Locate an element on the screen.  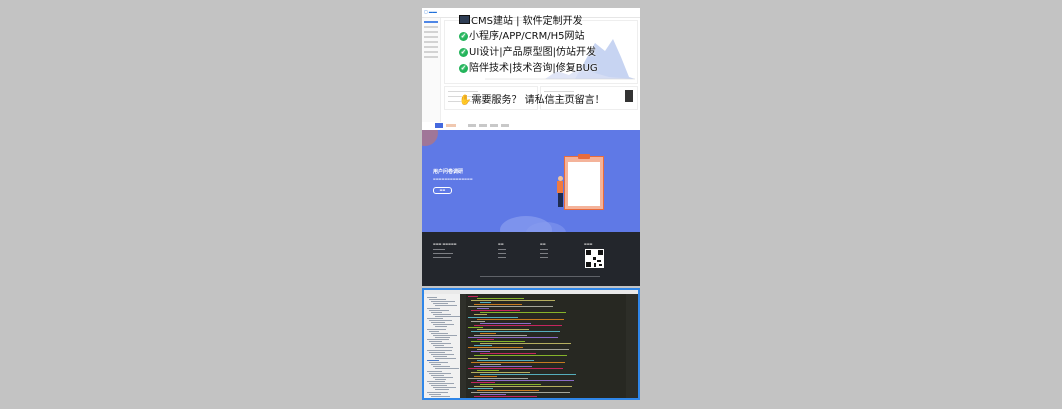
dashboard-sidebar is located at coordinates (431, 70).